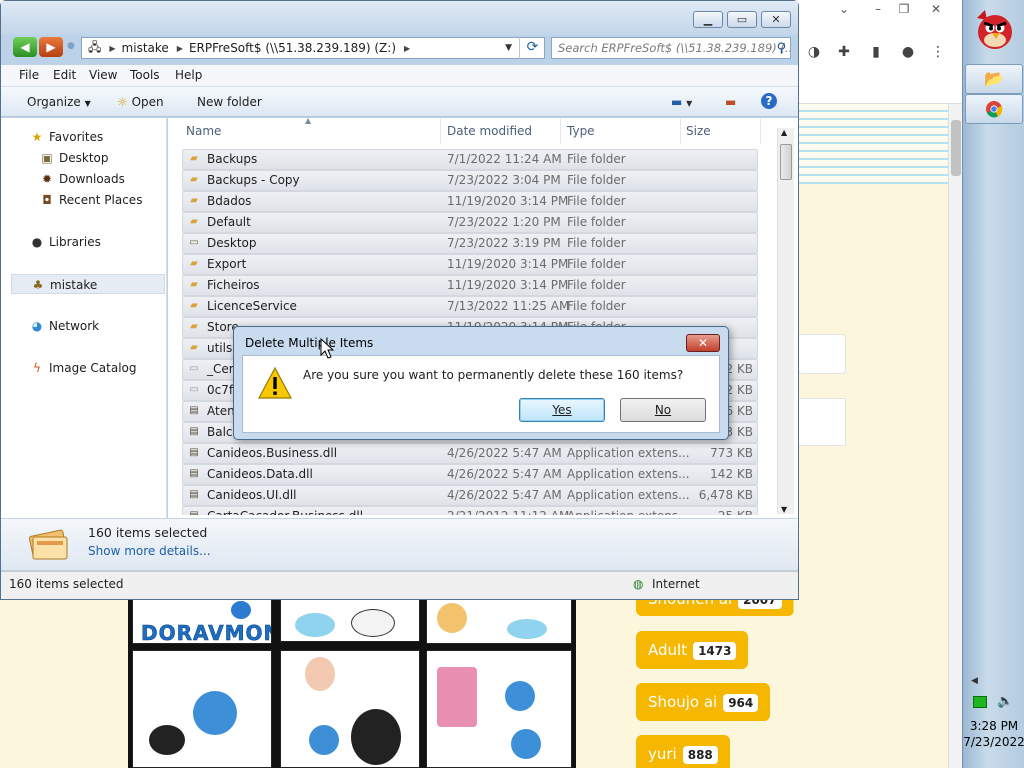 This screenshot has width=1024, height=768. What do you see at coordinates (994, 109) in the screenshot?
I see `taskbar-chrome-button` at bounding box center [994, 109].